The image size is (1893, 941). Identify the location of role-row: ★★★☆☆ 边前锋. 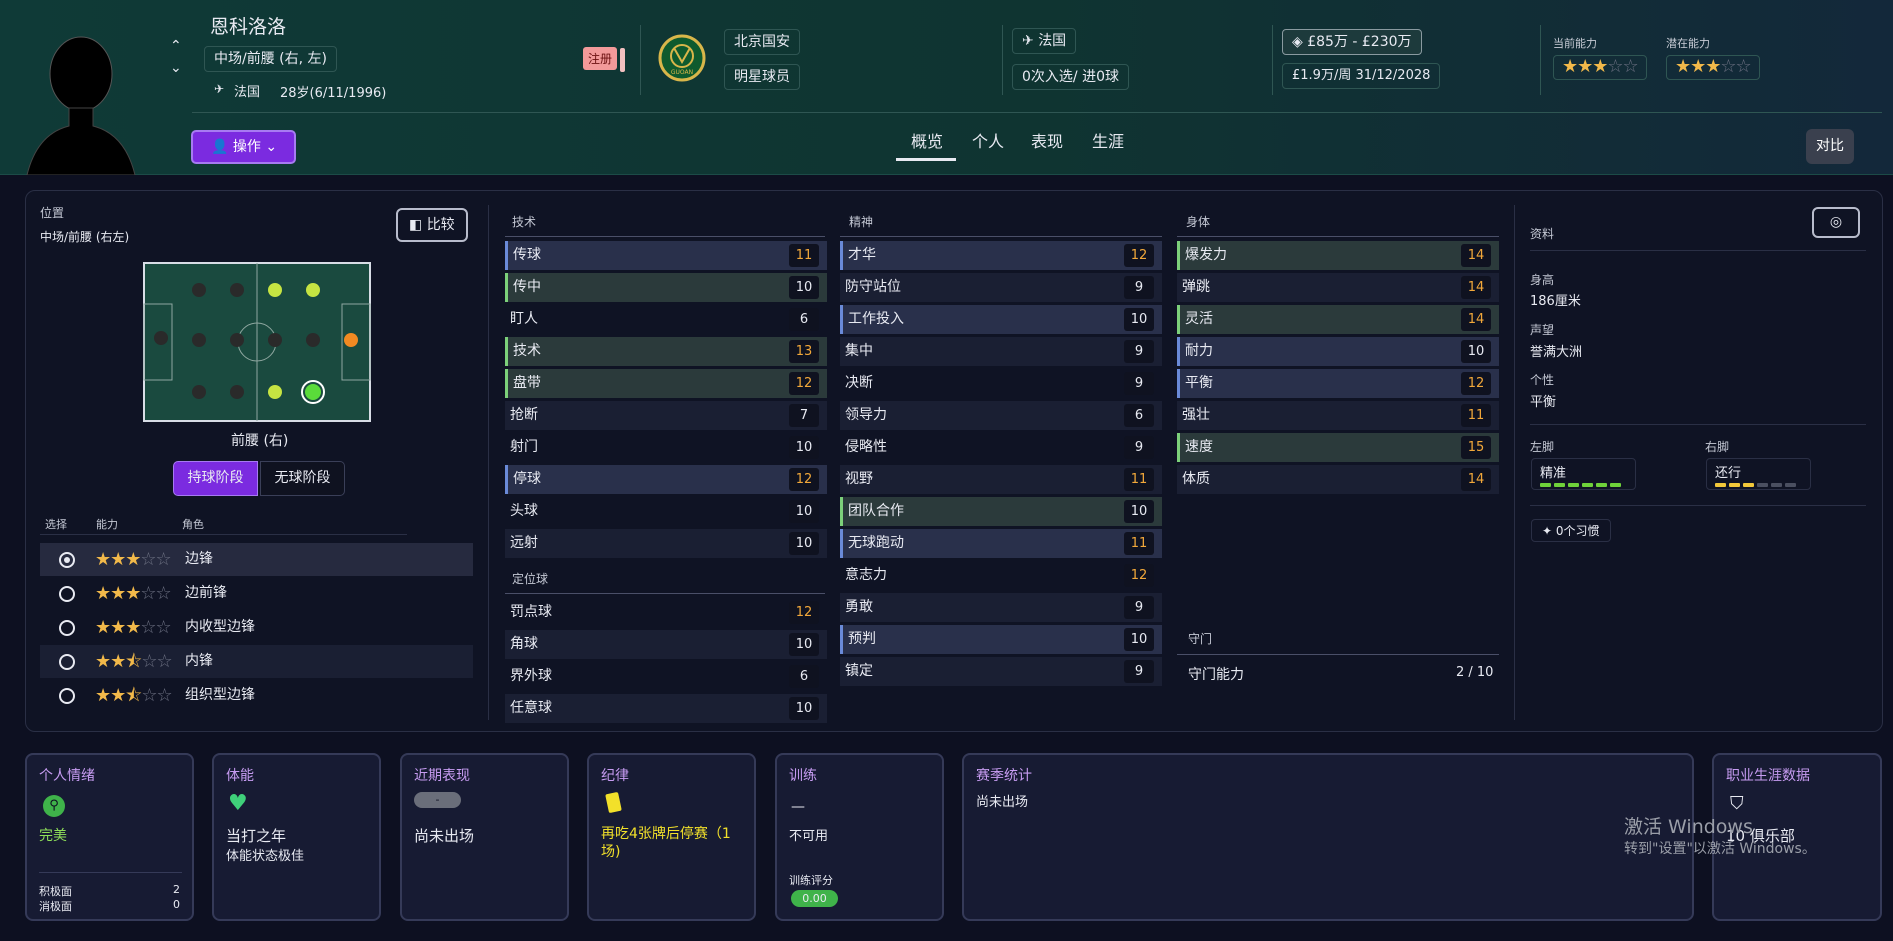
(256, 593).